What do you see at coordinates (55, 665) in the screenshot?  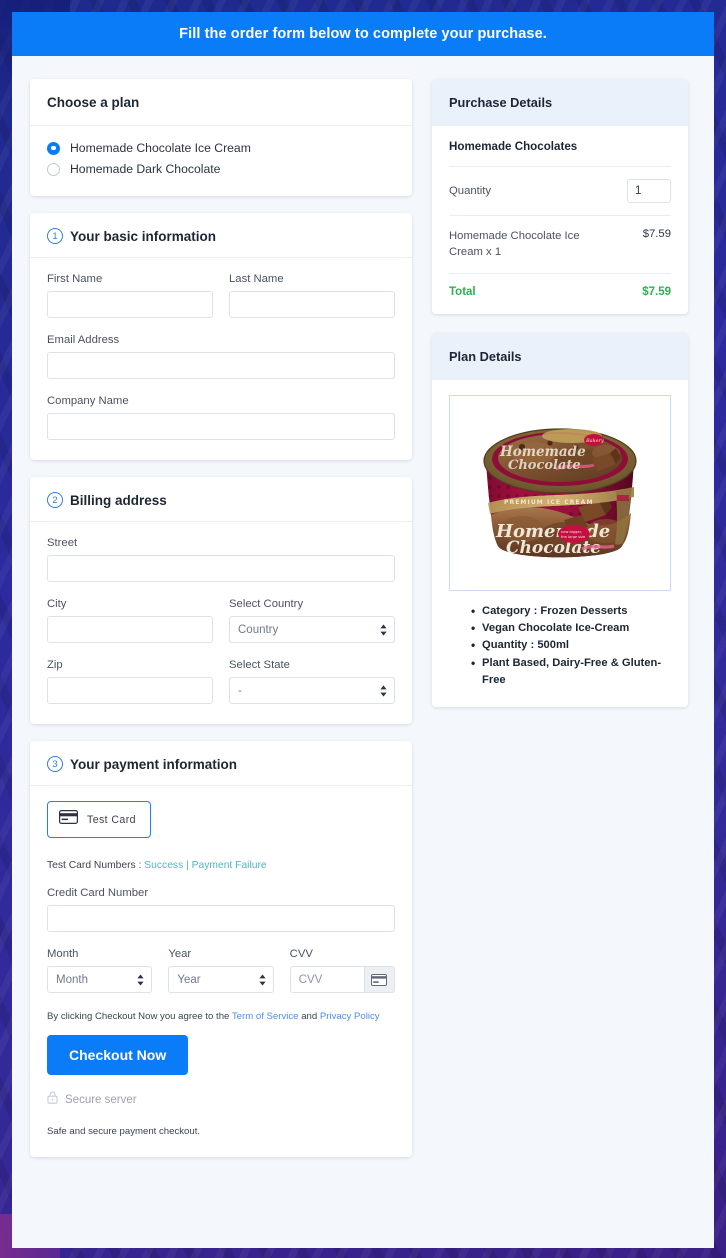 I see `zip-label: Zip` at bounding box center [55, 665].